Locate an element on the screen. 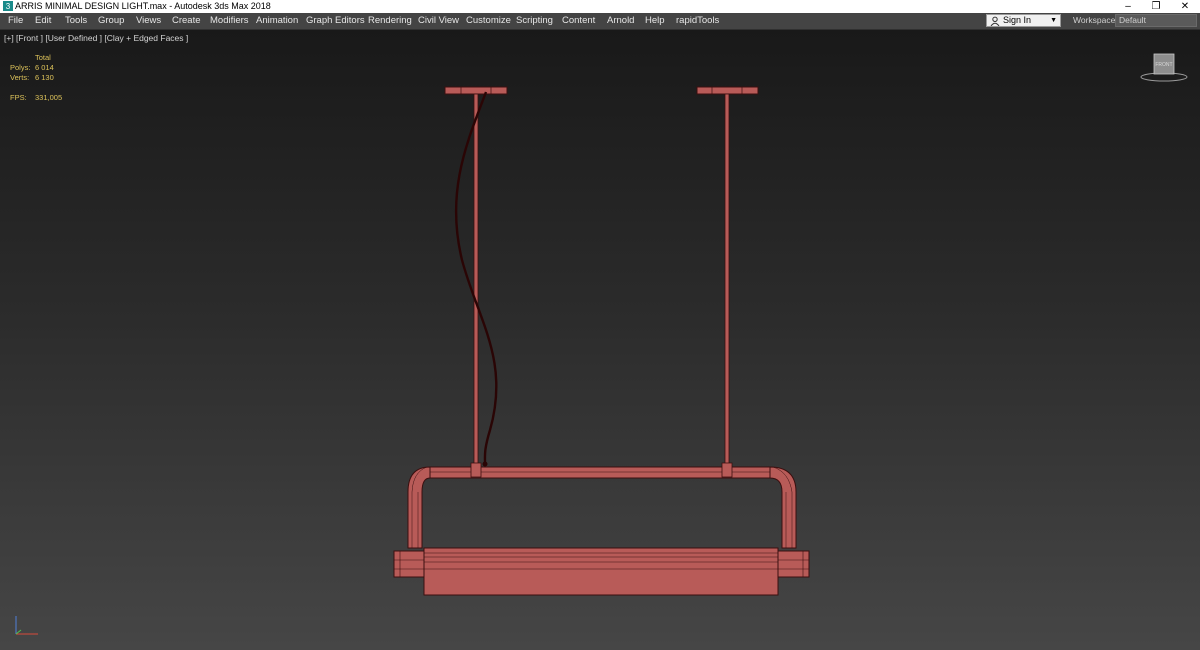  svg-text: 3 is located at coordinates (8, 6).